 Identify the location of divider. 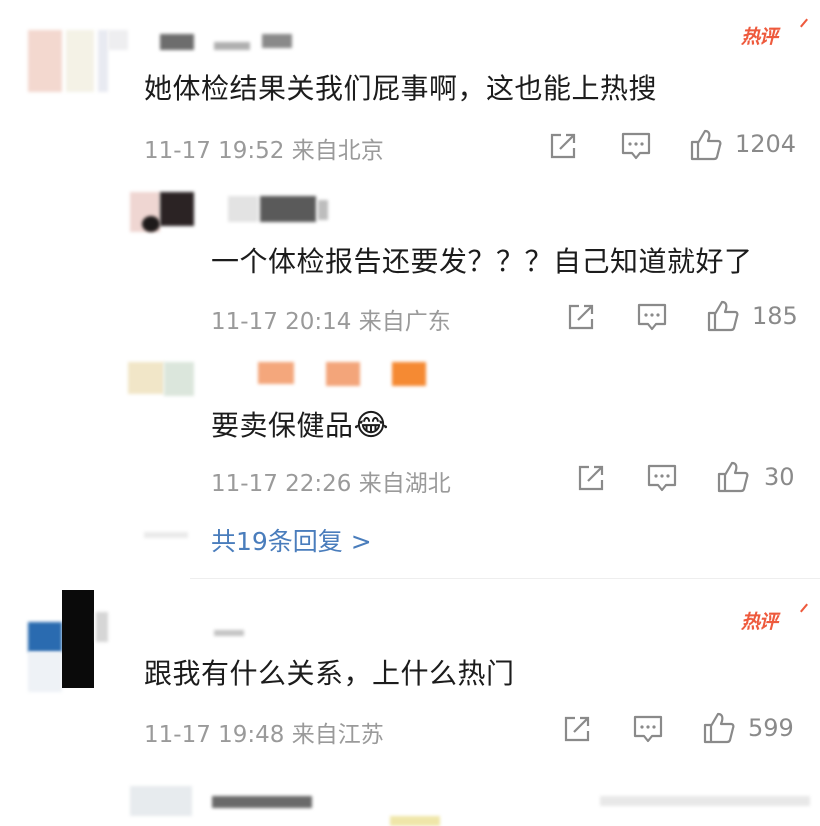
(505, 578).